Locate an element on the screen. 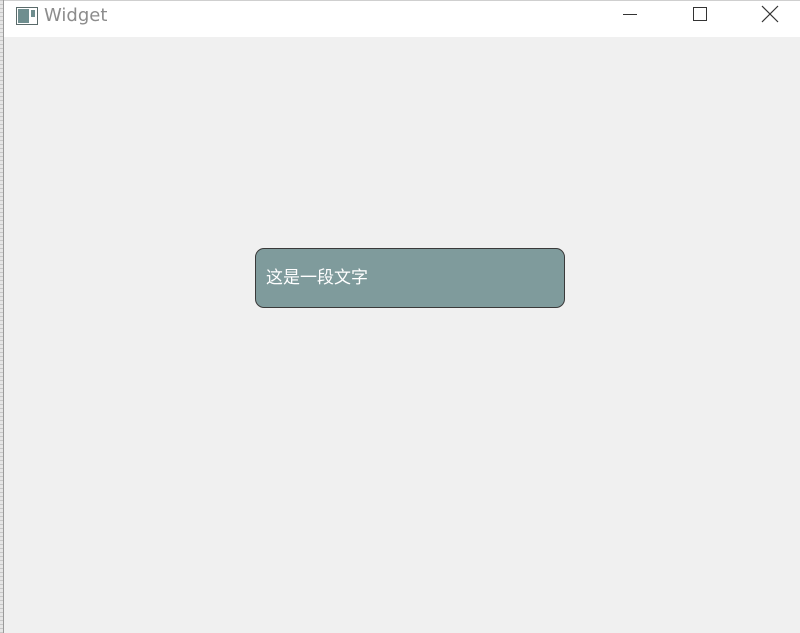 The width and height of the screenshot is (800, 633). minimize-button is located at coordinates (630, 16).